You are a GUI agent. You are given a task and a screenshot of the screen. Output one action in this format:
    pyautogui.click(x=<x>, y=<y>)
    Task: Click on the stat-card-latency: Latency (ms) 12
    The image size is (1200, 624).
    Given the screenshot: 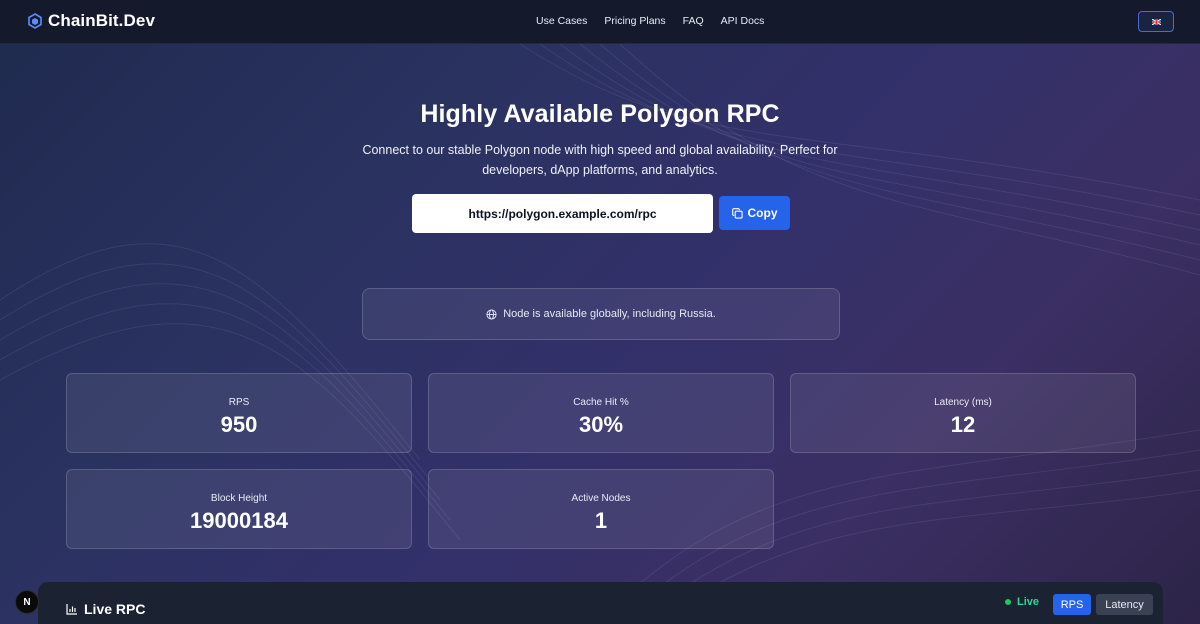 What is the action you would take?
    pyautogui.click(x=963, y=413)
    